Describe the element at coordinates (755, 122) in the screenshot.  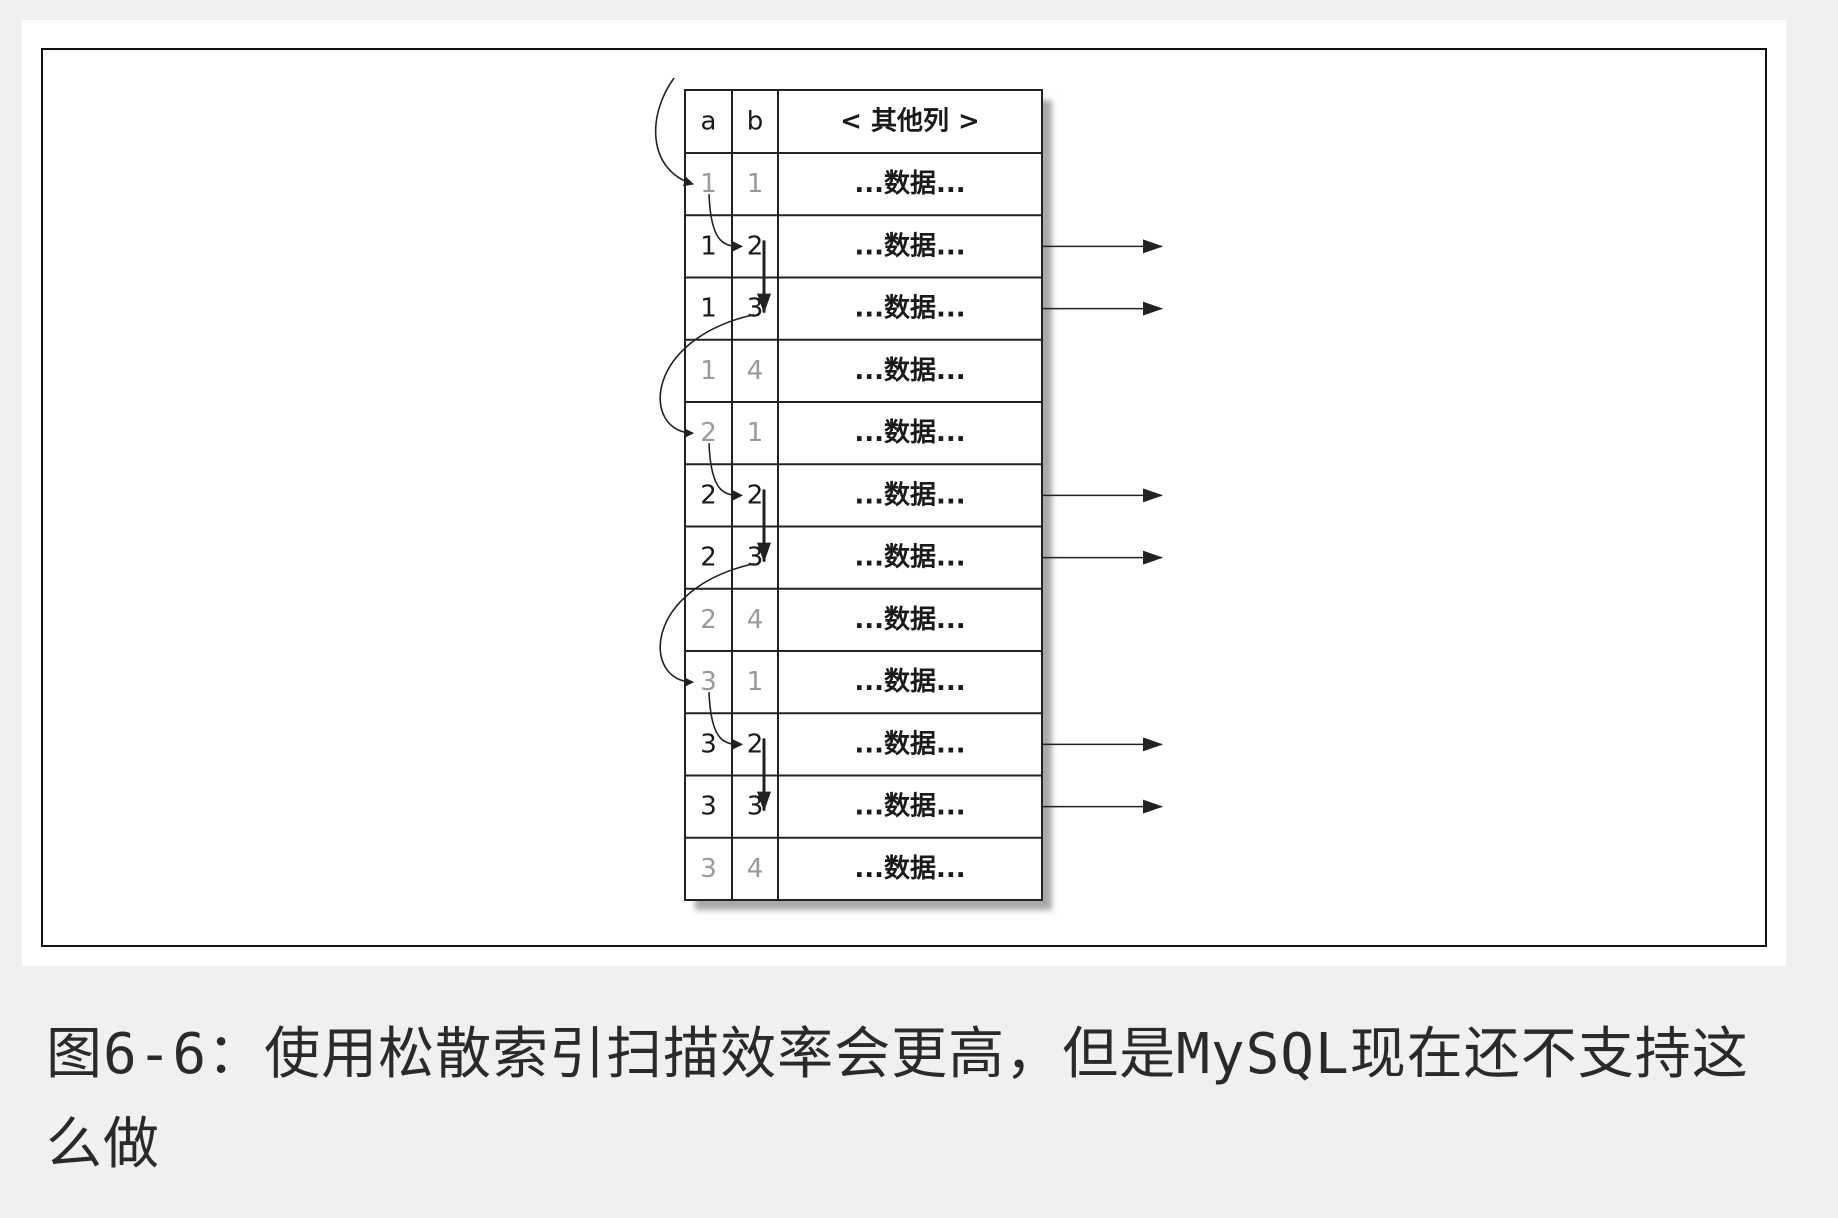
I see `header-b: b` at that location.